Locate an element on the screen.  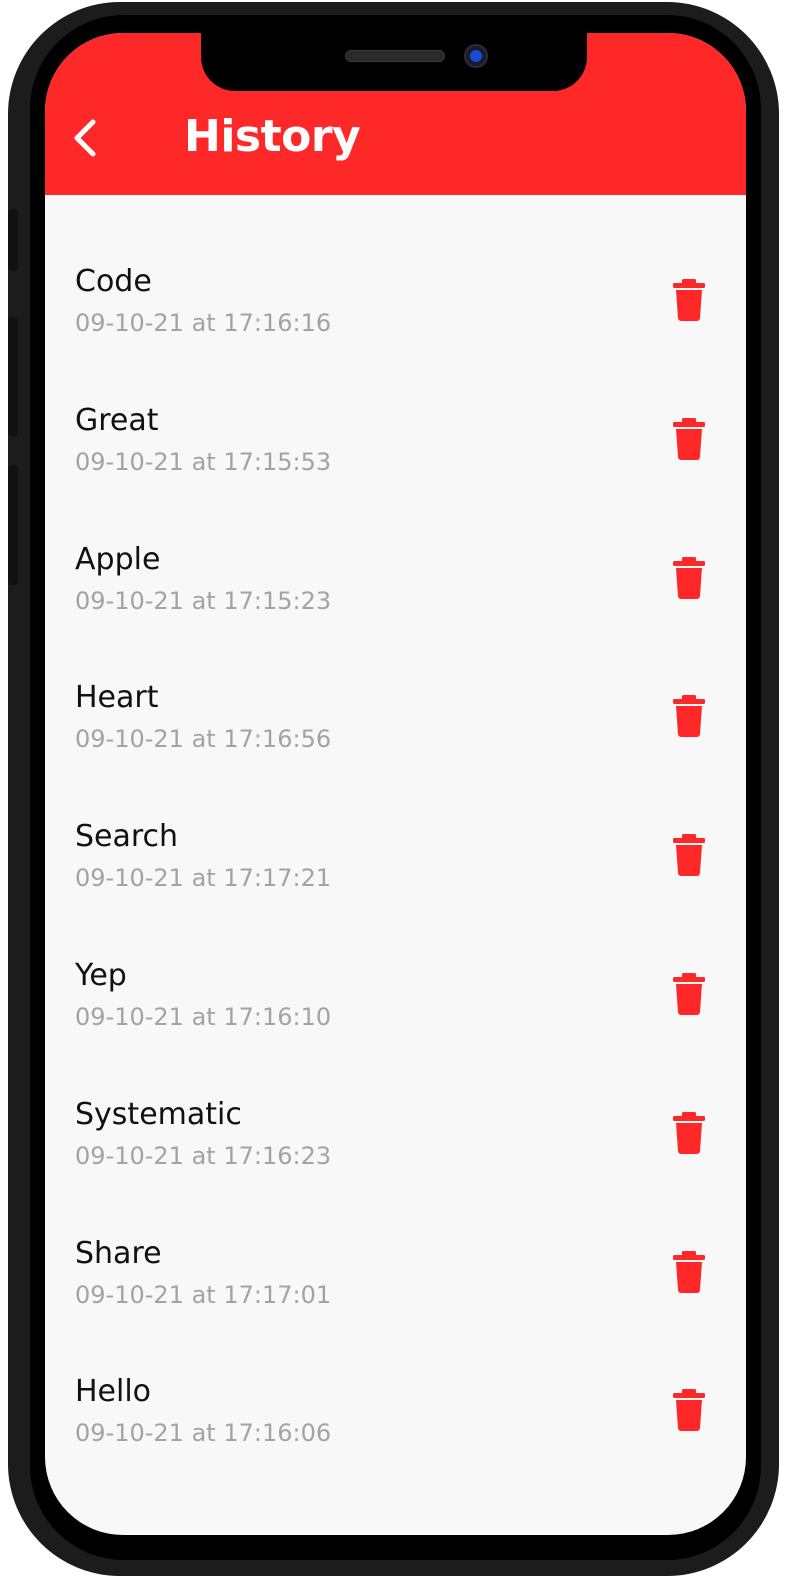
history-timestamp: 09-10-21 at 17:16:06 is located at coordinates (203, 1433).